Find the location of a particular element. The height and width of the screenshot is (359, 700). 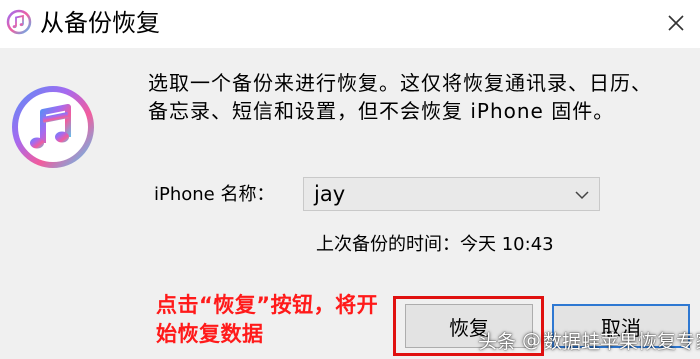

device-name-dropdown: jay is located at coordinates (451, 194).